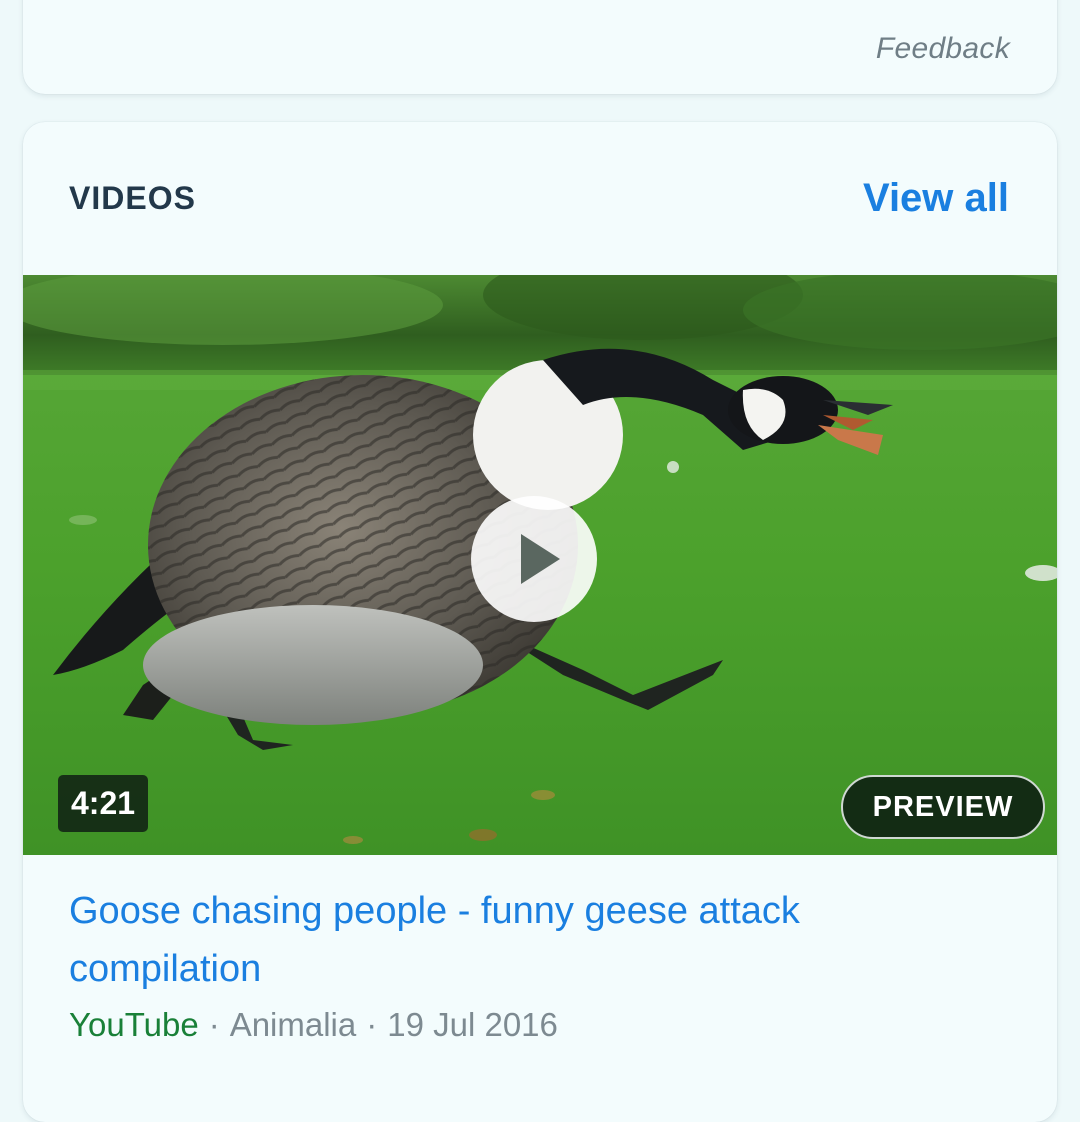 The height and width of the screenshot is (1122, 1080). I want to click on play-button, so click(534, 559).